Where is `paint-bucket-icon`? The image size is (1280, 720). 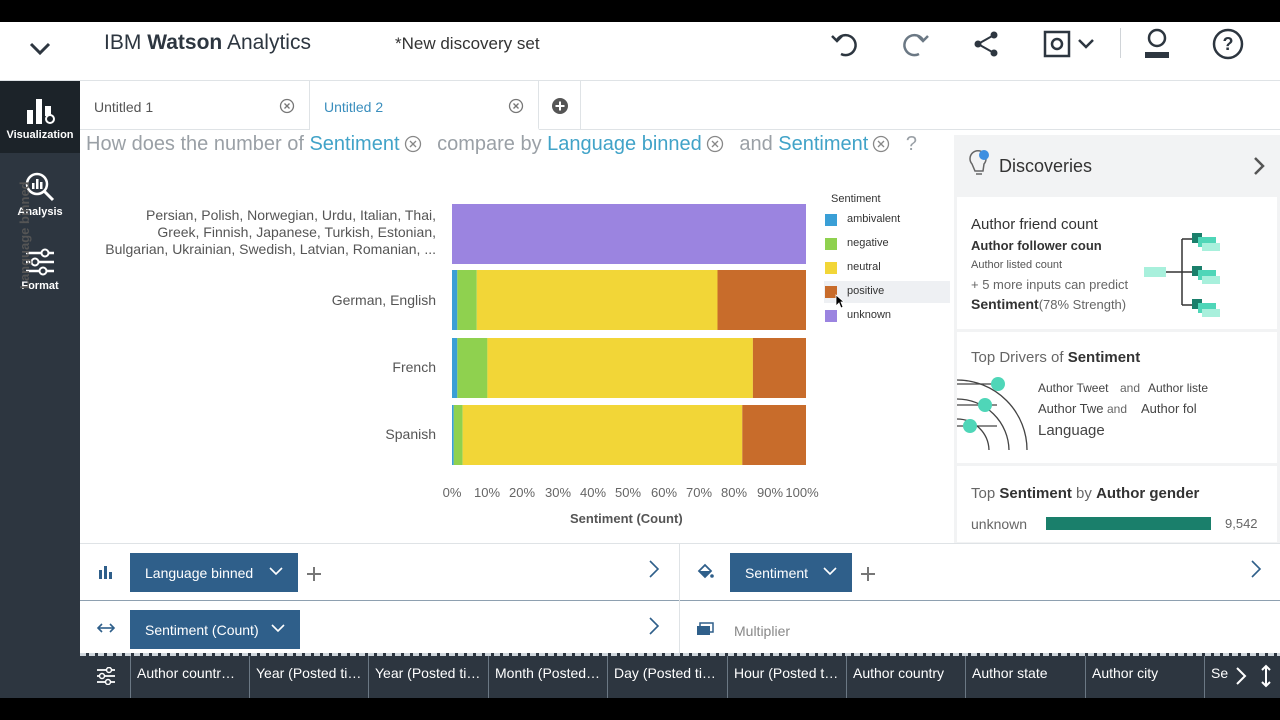 paint-bucket-icon is located at coordinates (705, 571).